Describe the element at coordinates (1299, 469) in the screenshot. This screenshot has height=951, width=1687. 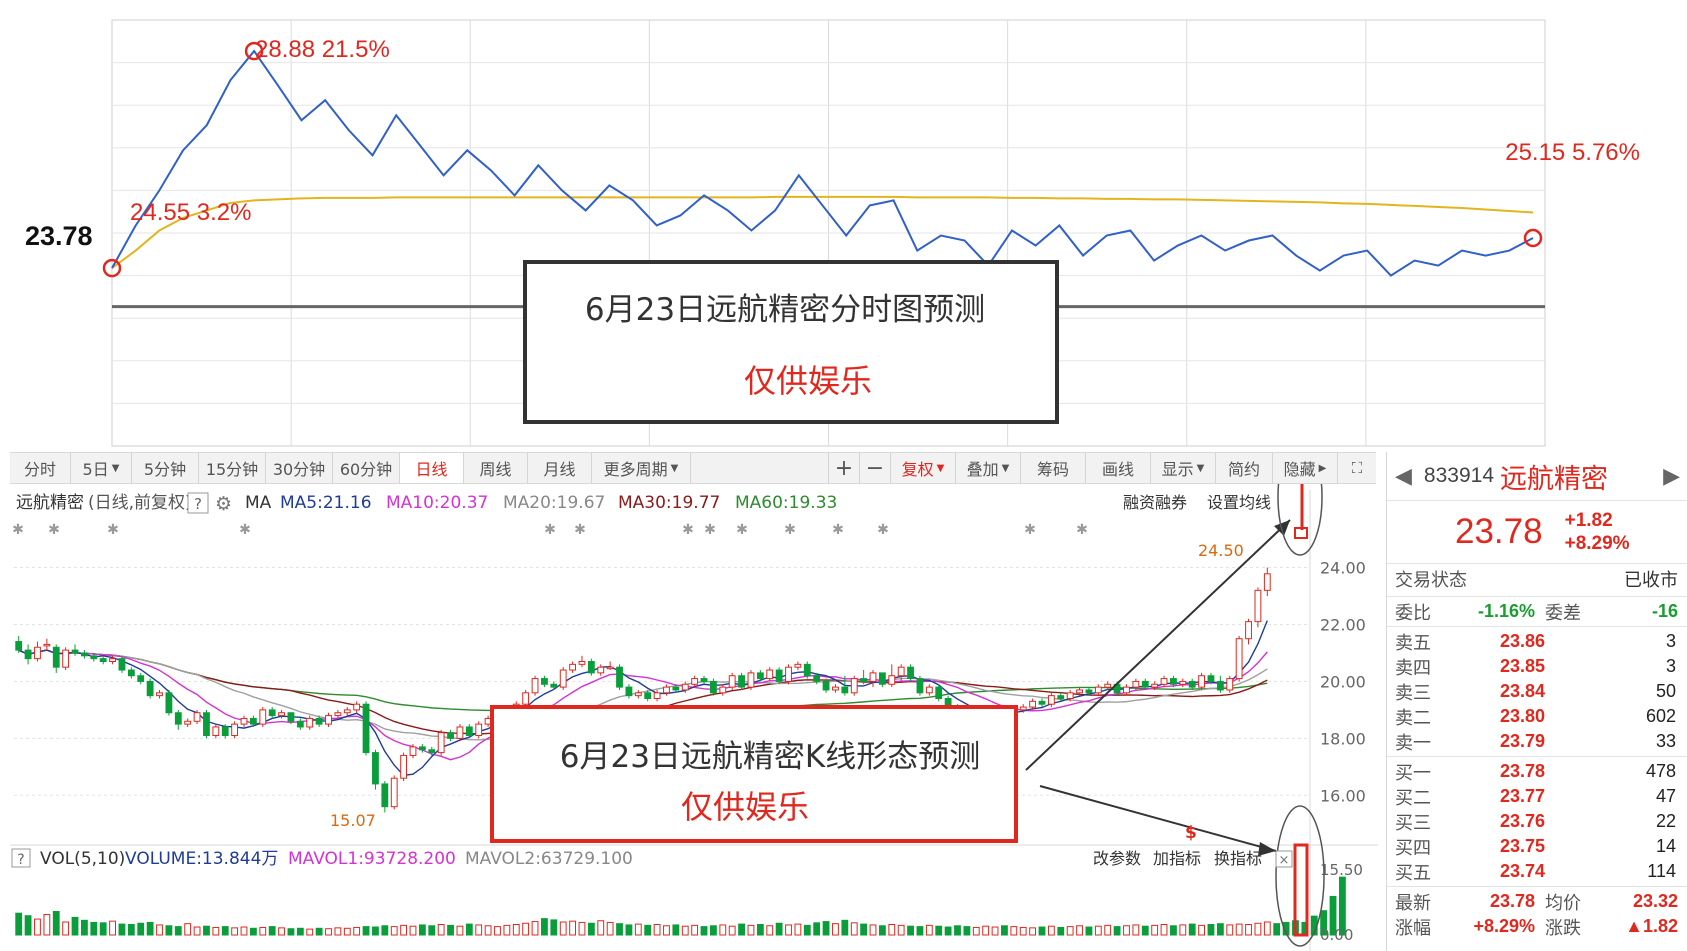
I see `tool-label: 隐藏` at that location.